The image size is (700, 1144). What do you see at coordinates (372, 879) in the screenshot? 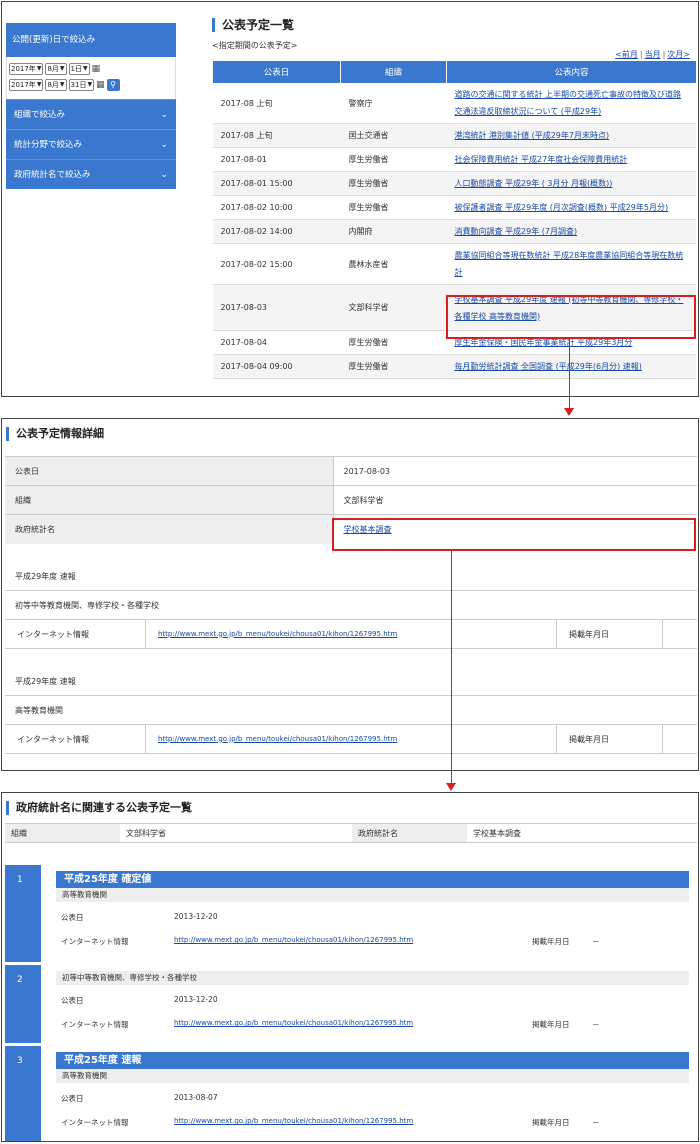
I see `entry-band-title: 平成25年度 確定値` at bounding box center [372, 879].